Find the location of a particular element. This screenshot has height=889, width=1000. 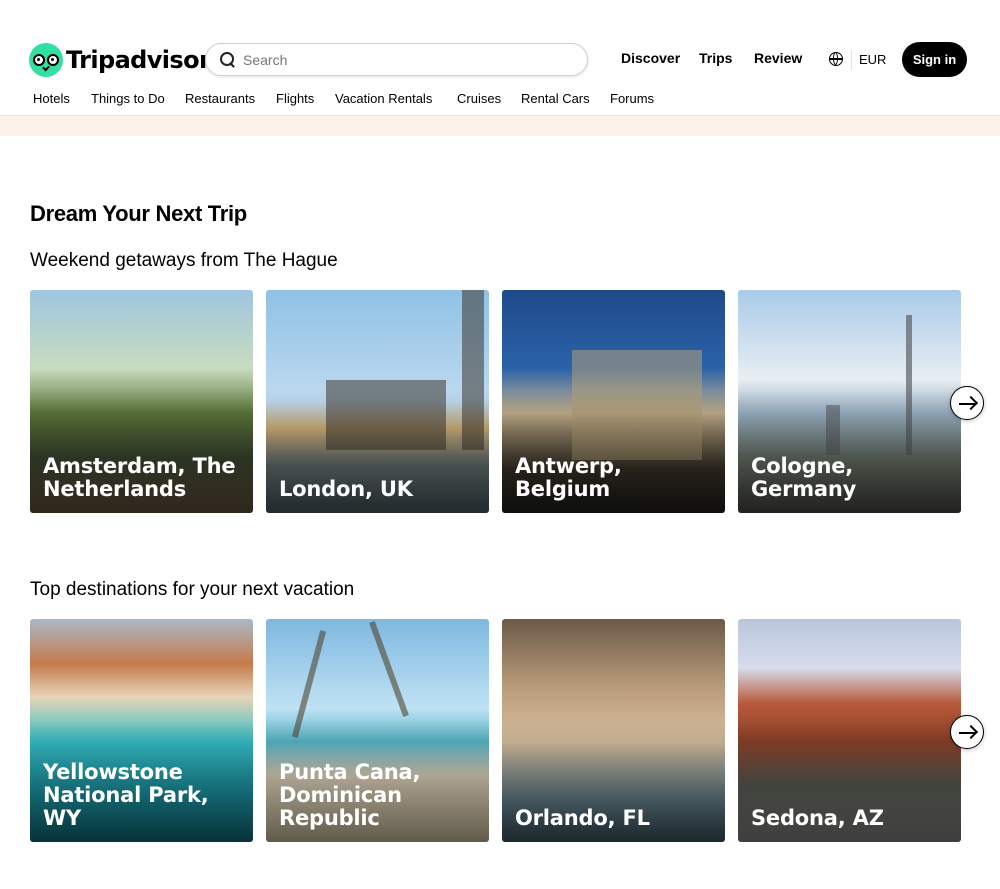

destination-label: Yellowstone National Park, WY is located at coordinates (126, 795).